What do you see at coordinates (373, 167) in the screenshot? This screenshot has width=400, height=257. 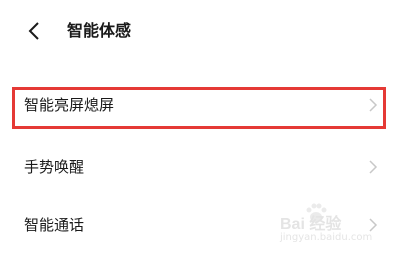 I see `chevron-right-icon` at bounding box center [373, 167].